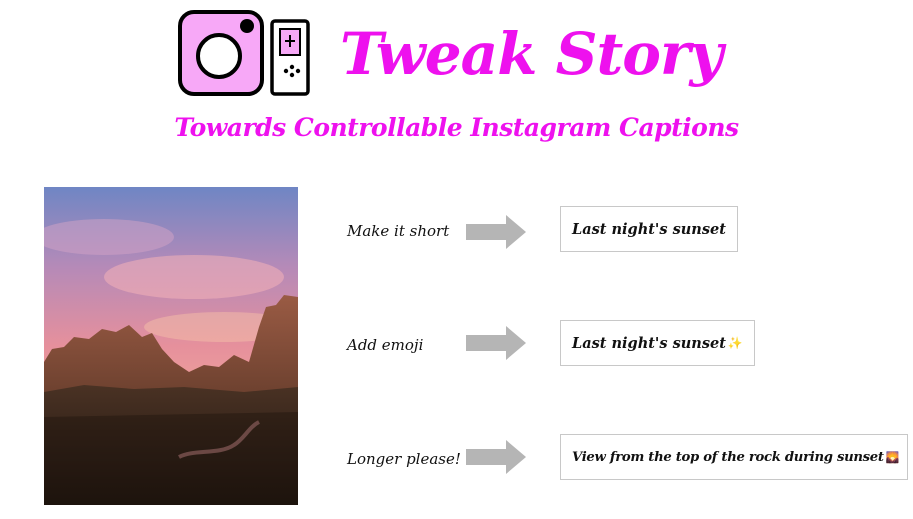 The width and height of the screenshot is (913, 519). Describe the element at coordinates (398, 231) in the screenshot. I see `instruction-text: Make it short` at that location.